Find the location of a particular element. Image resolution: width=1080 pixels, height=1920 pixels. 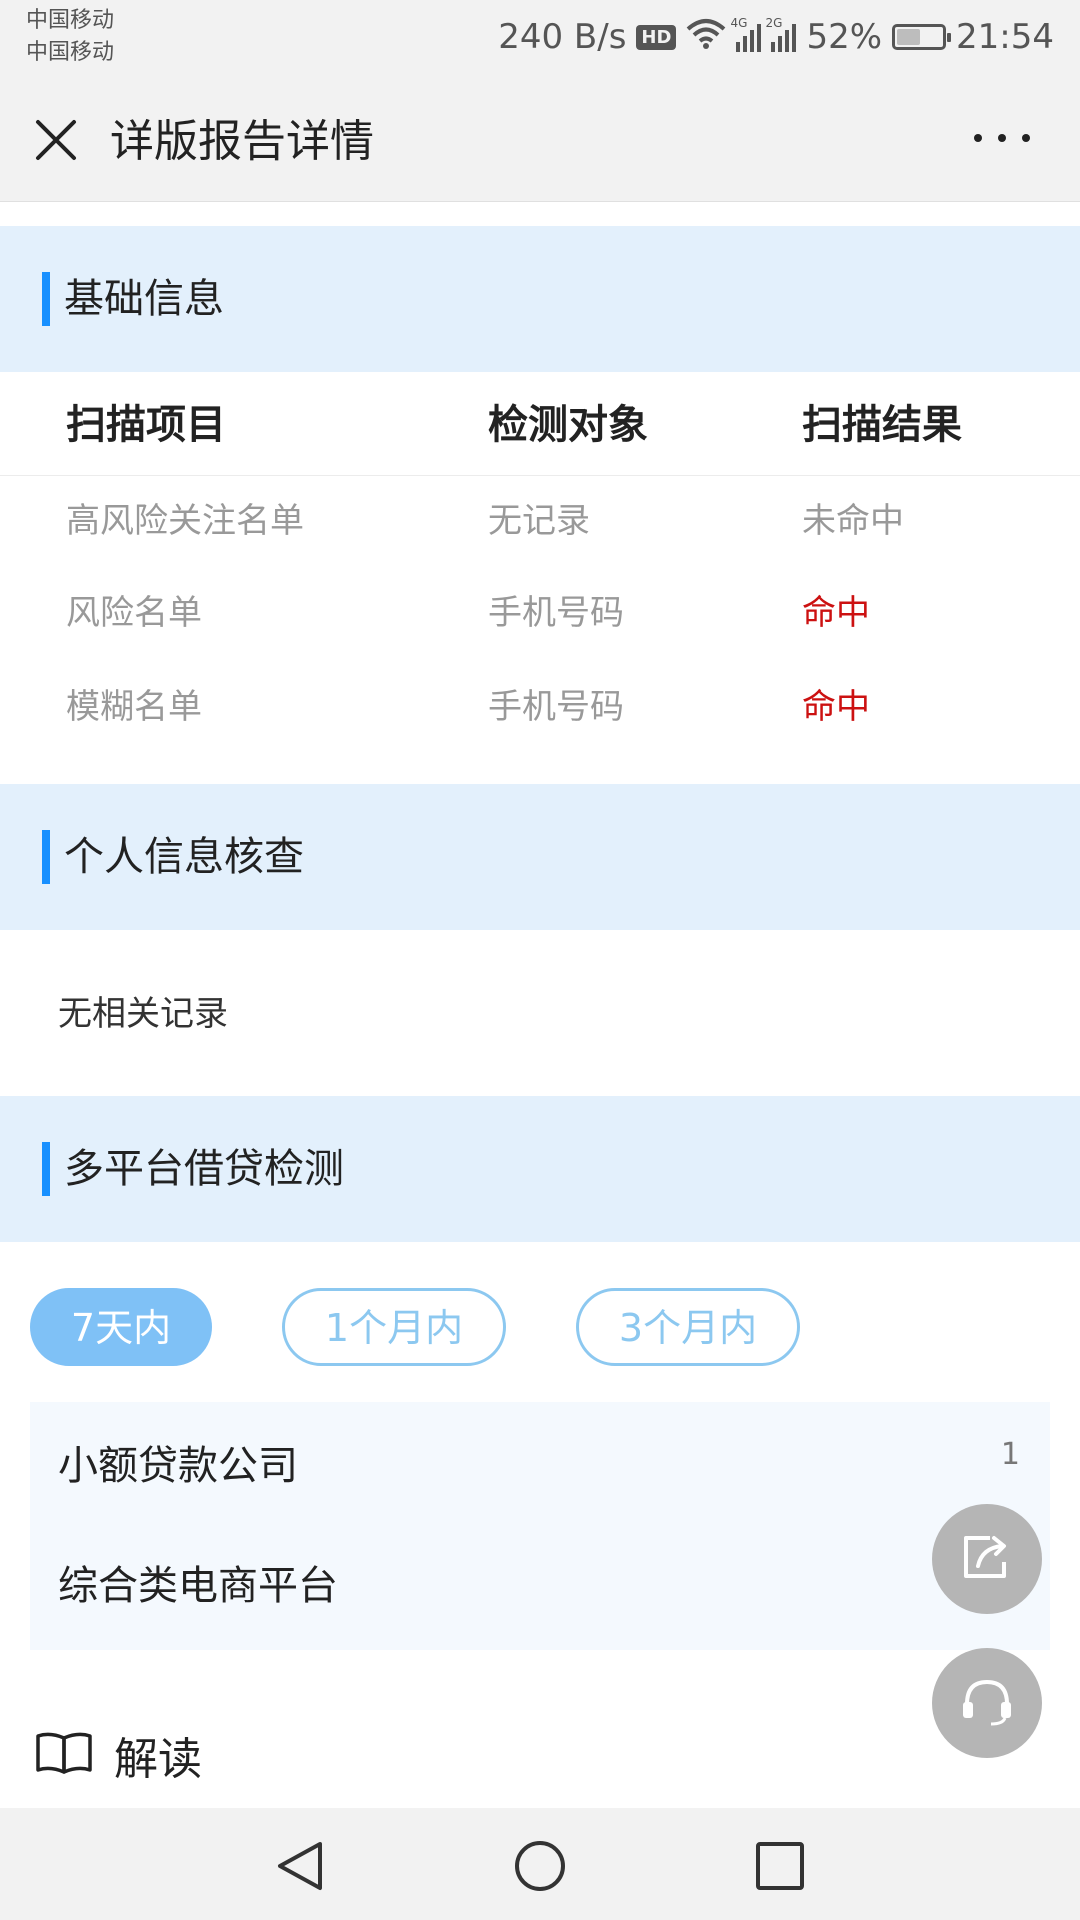

section-title: 基础信息 is located at coordinates (144, 299).